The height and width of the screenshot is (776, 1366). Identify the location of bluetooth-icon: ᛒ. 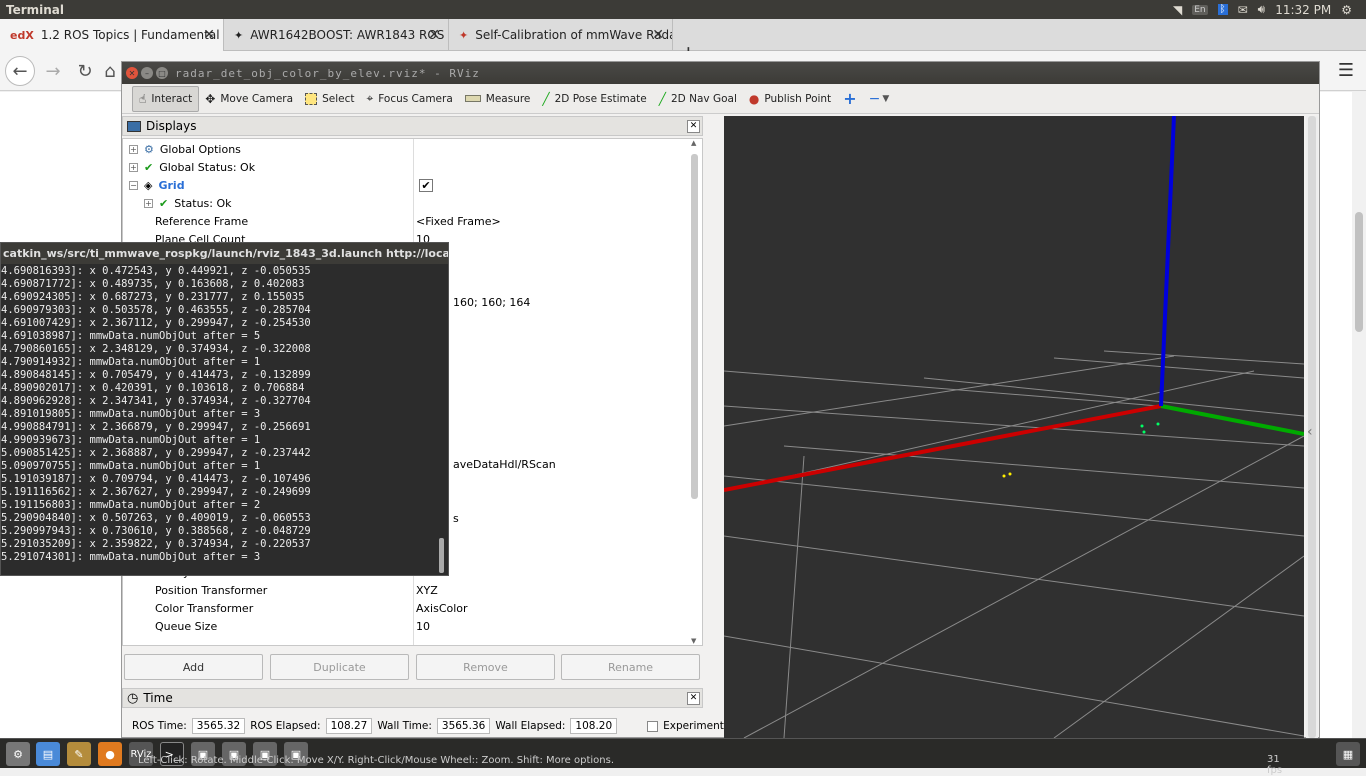
(1222, 9).